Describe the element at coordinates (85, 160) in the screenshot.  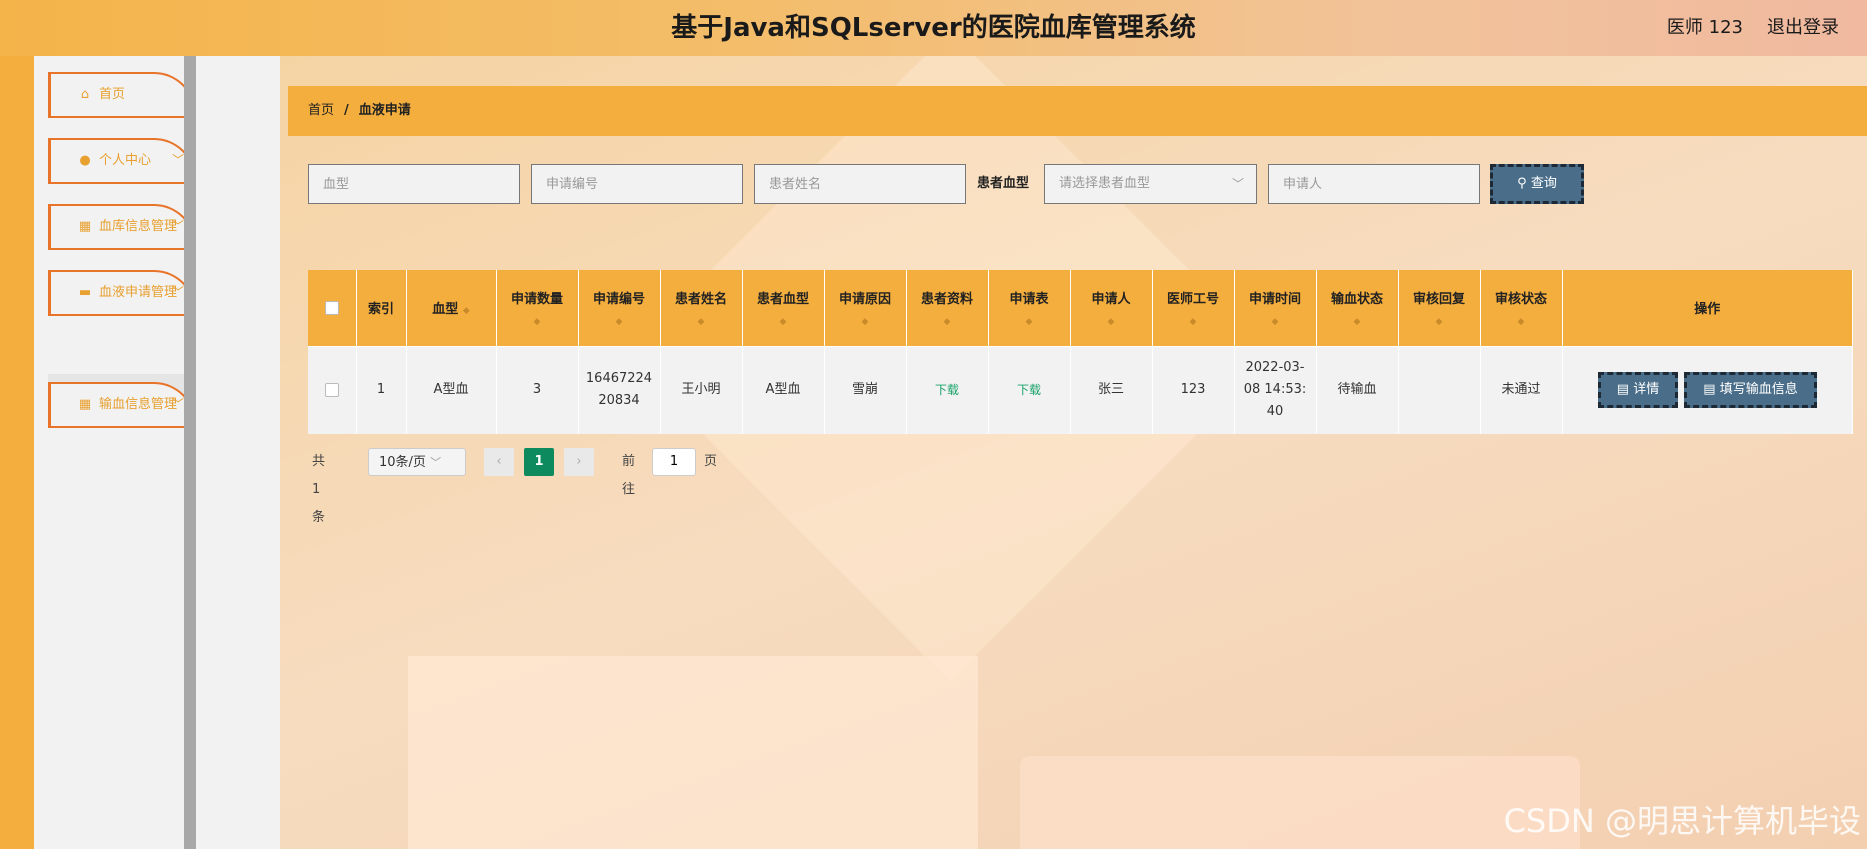
I see `user-icon: ●` at that location.